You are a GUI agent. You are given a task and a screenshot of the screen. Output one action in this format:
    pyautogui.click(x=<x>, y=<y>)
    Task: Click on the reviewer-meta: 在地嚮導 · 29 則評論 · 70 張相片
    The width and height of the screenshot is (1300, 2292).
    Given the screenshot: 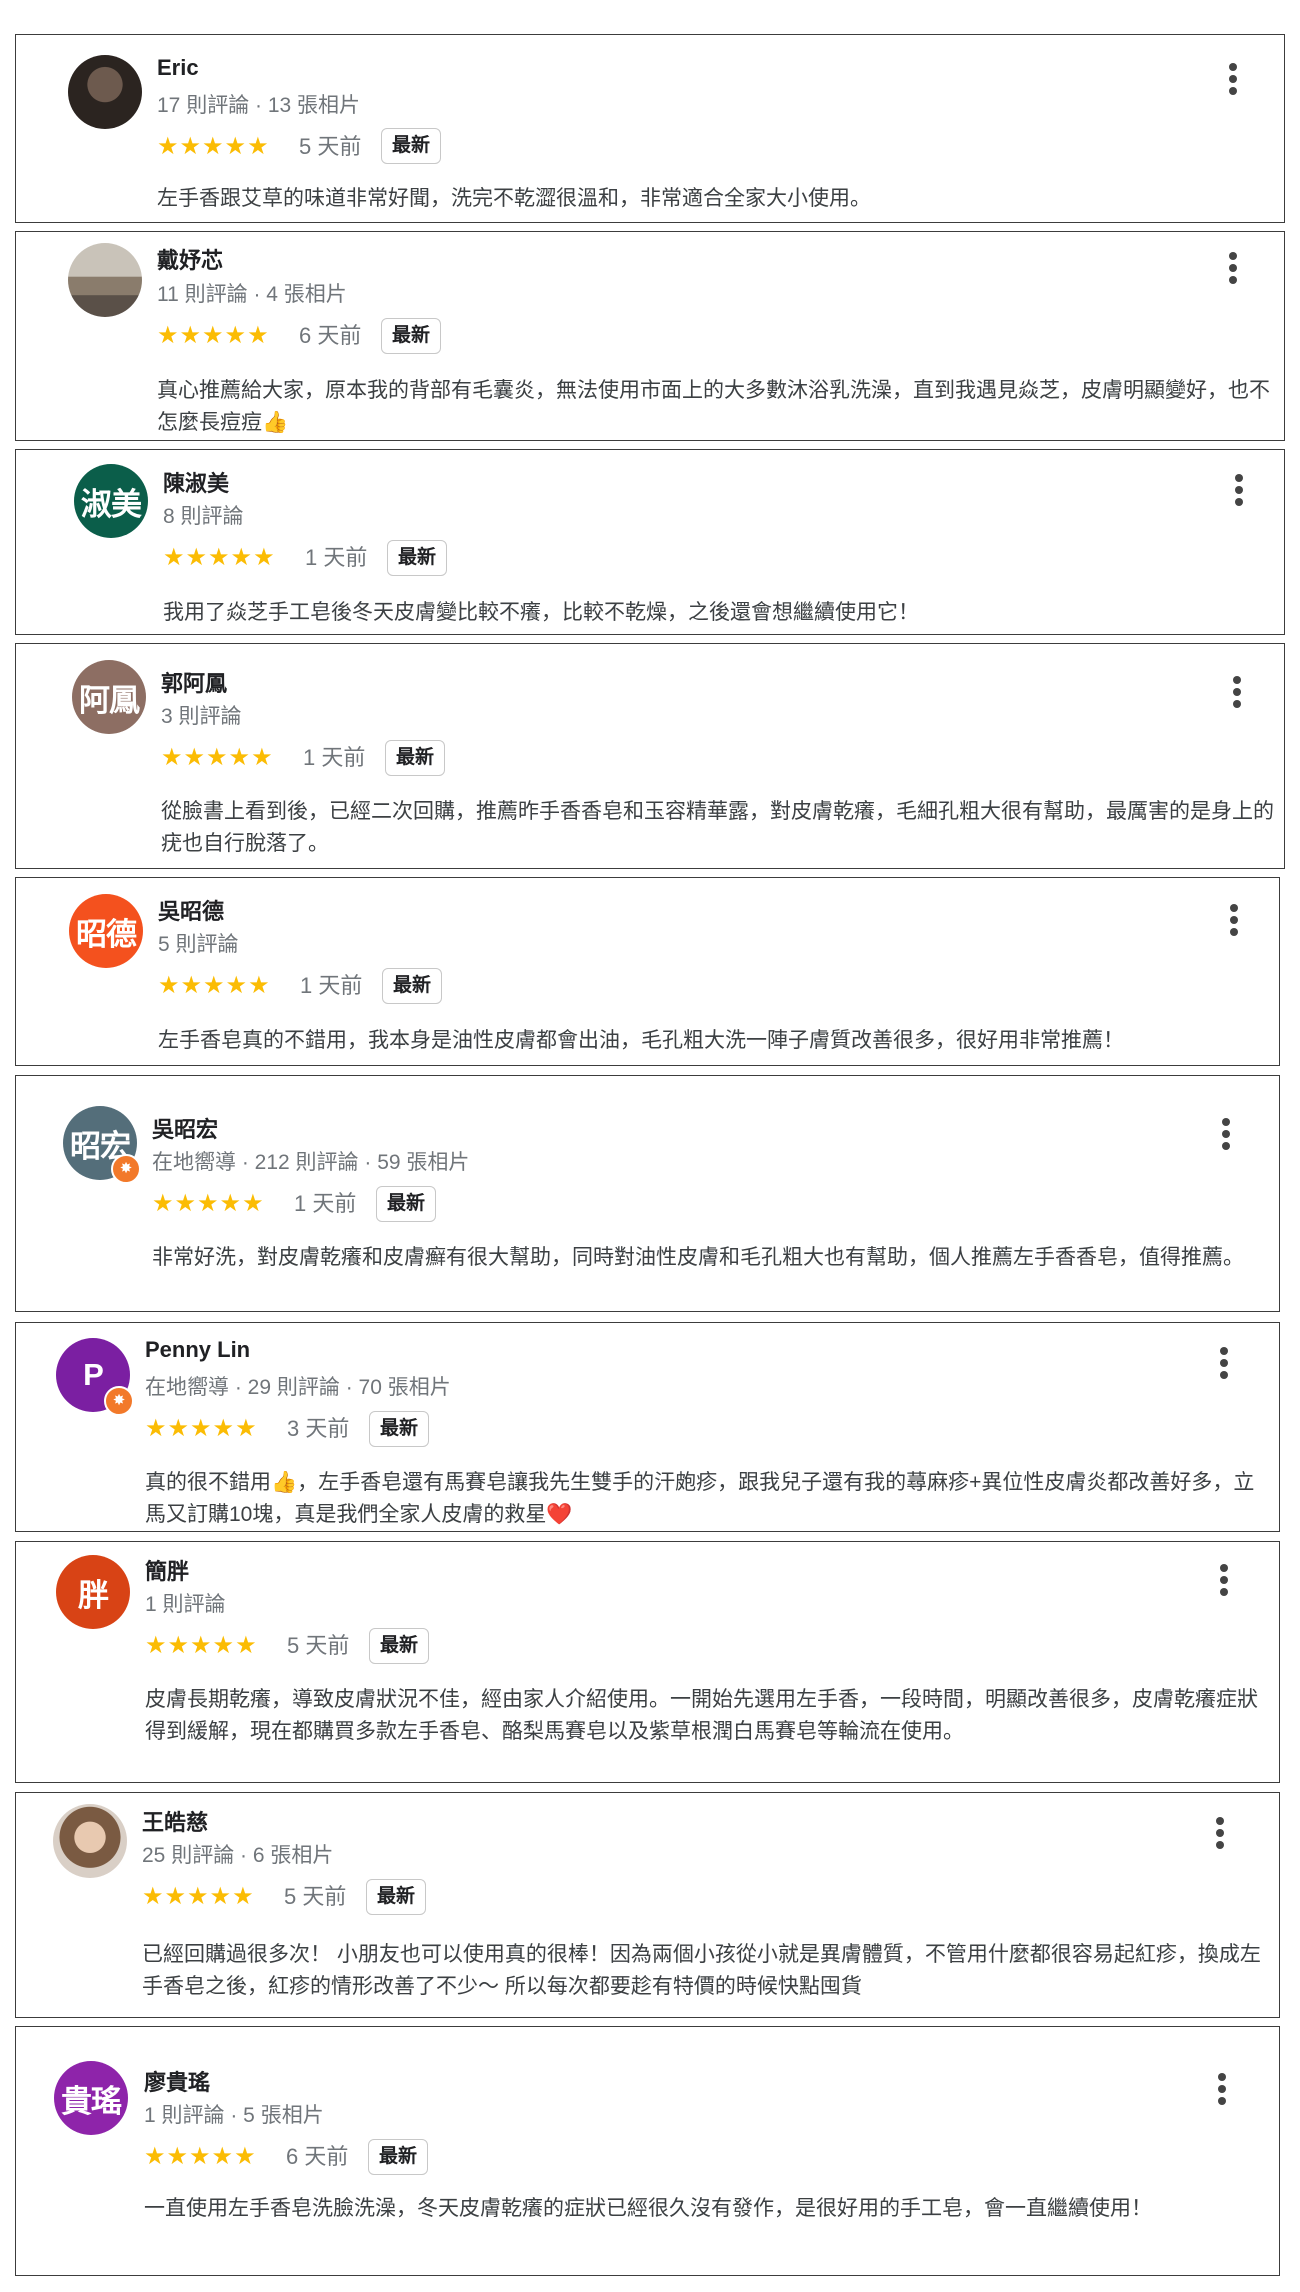 What is the action you would take?
    pyautogui.click(x=298, y=1387)
    